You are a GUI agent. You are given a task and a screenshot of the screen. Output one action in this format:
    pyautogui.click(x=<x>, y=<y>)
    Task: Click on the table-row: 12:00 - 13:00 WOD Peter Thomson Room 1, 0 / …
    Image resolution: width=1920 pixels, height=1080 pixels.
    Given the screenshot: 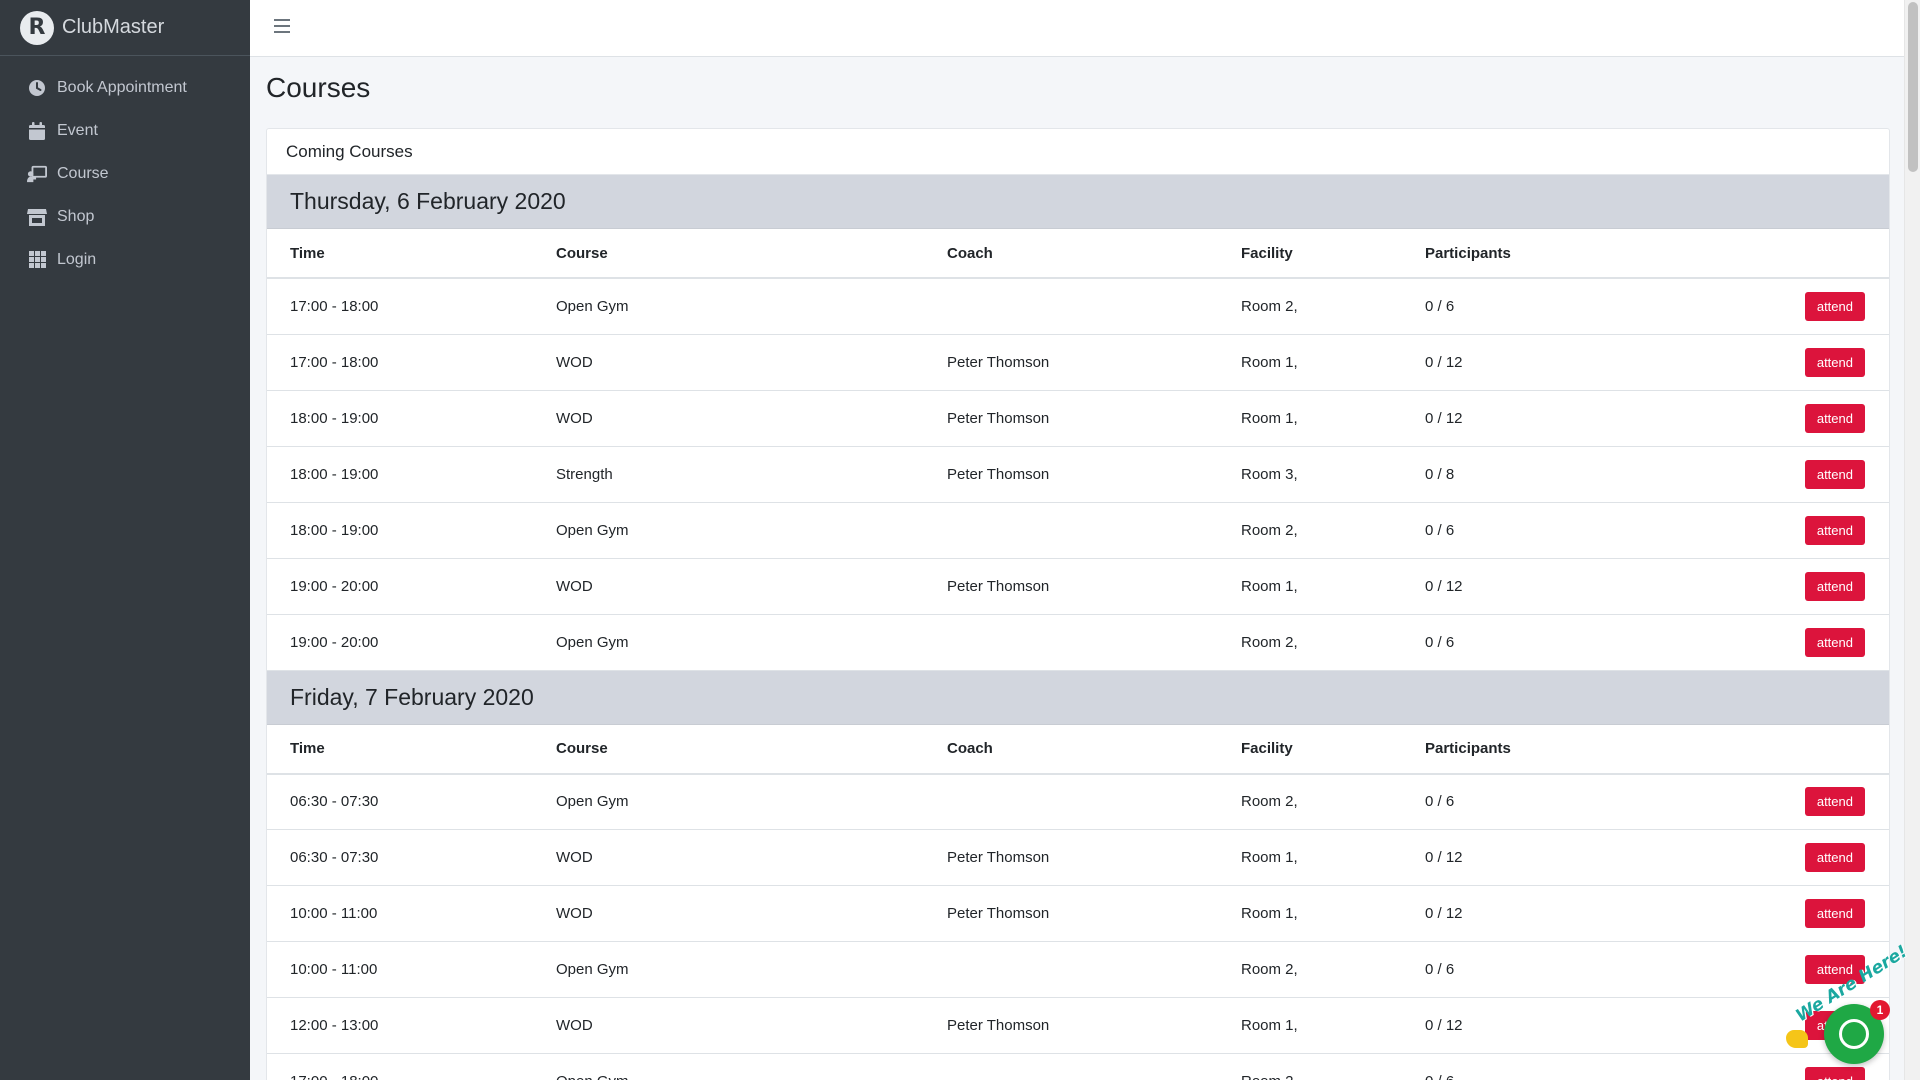 What is the action you would take?
    pyautogui.click(x=1078, y=1025)
    